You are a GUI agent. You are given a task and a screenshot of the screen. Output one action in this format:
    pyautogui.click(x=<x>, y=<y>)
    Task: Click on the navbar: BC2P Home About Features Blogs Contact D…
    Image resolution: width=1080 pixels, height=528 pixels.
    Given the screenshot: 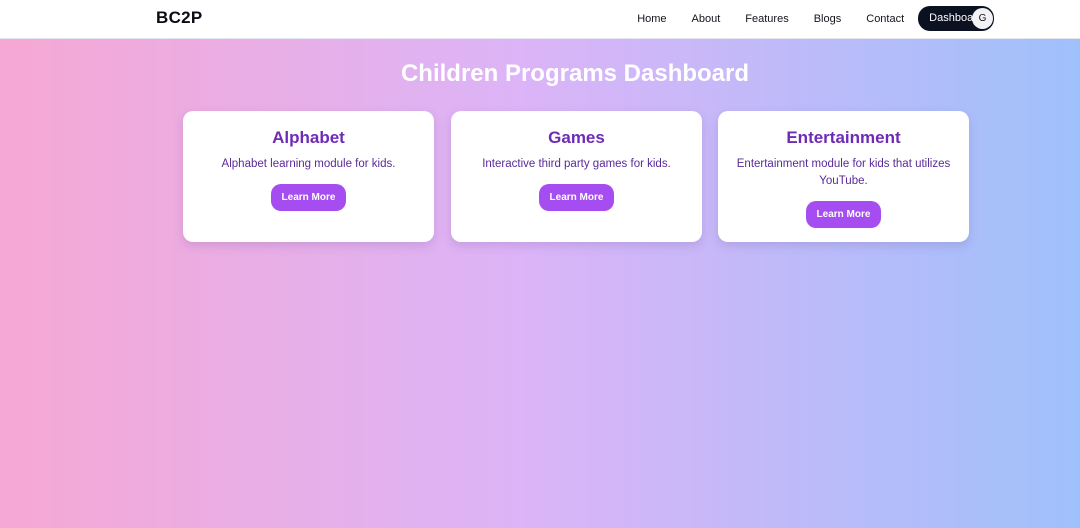 What is the action you would take?
    pyautogui.click(x=540, y=19)
    